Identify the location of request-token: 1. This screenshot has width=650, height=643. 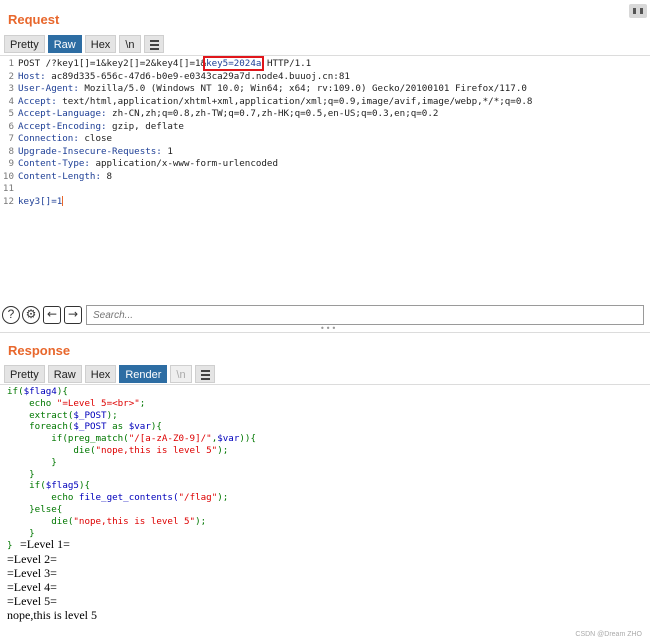
(167, 151).